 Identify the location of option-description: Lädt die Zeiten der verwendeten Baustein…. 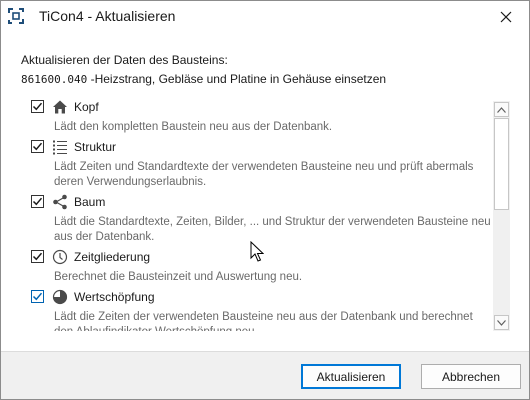
(263, 321).